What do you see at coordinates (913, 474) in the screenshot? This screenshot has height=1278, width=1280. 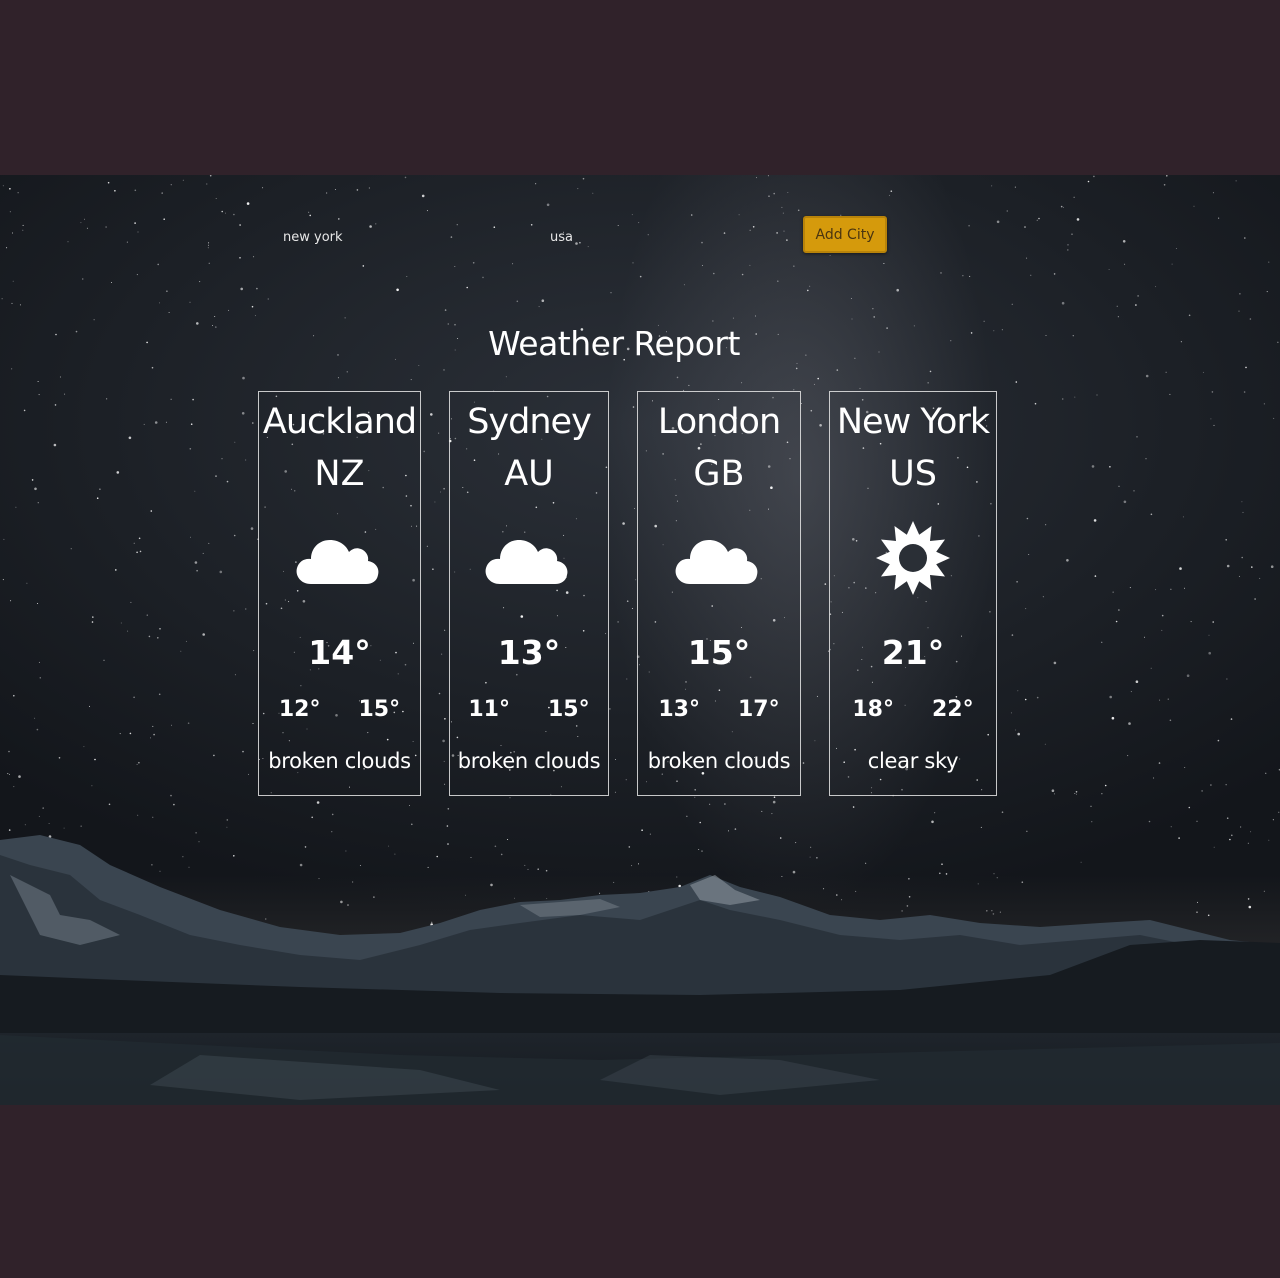 I see `country-code: US` at bounding box center [913, 474].